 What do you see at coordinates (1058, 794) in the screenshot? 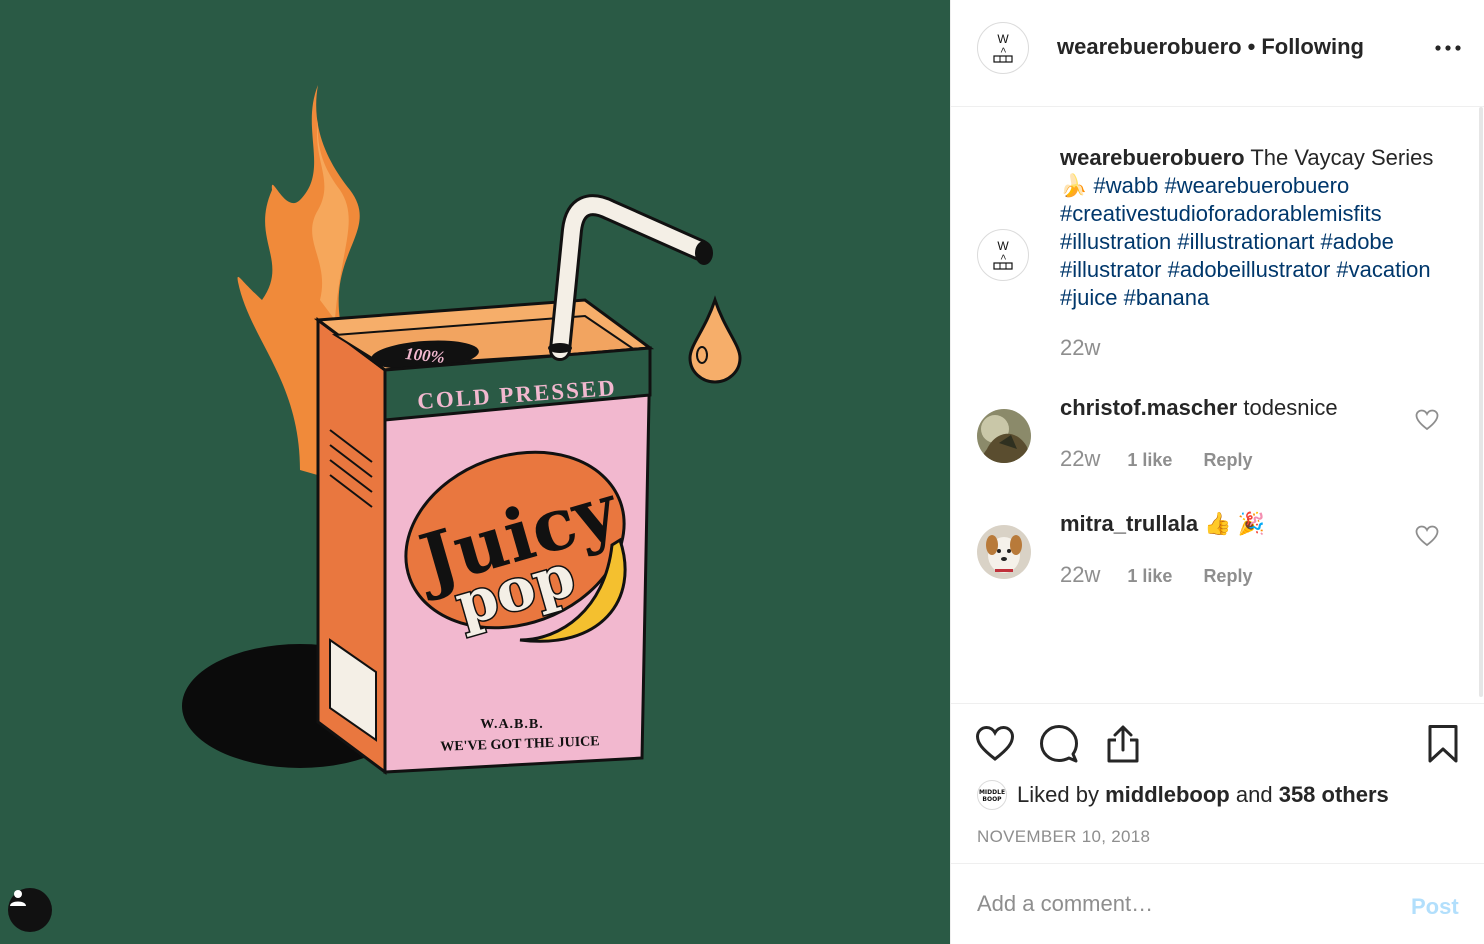
I see `liked-by-prefix: Liked by` at bounding box center [1058, 794].